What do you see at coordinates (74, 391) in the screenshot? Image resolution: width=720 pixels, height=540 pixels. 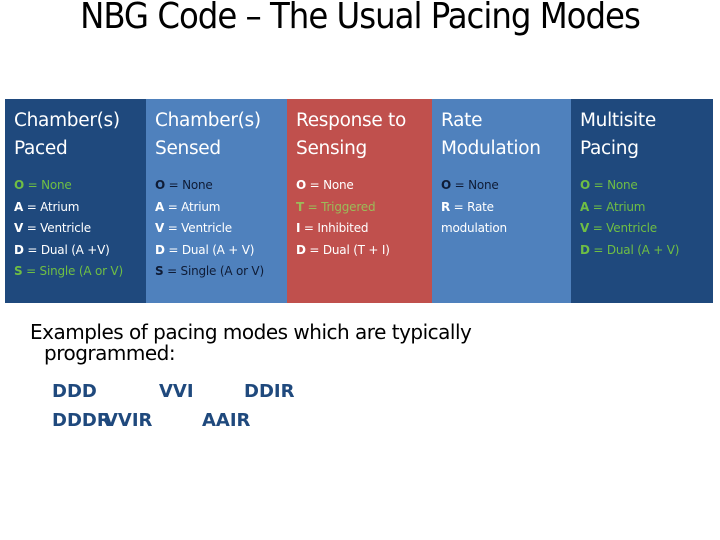 I see `mode-example: DDD` at bounding box center [74, 391].